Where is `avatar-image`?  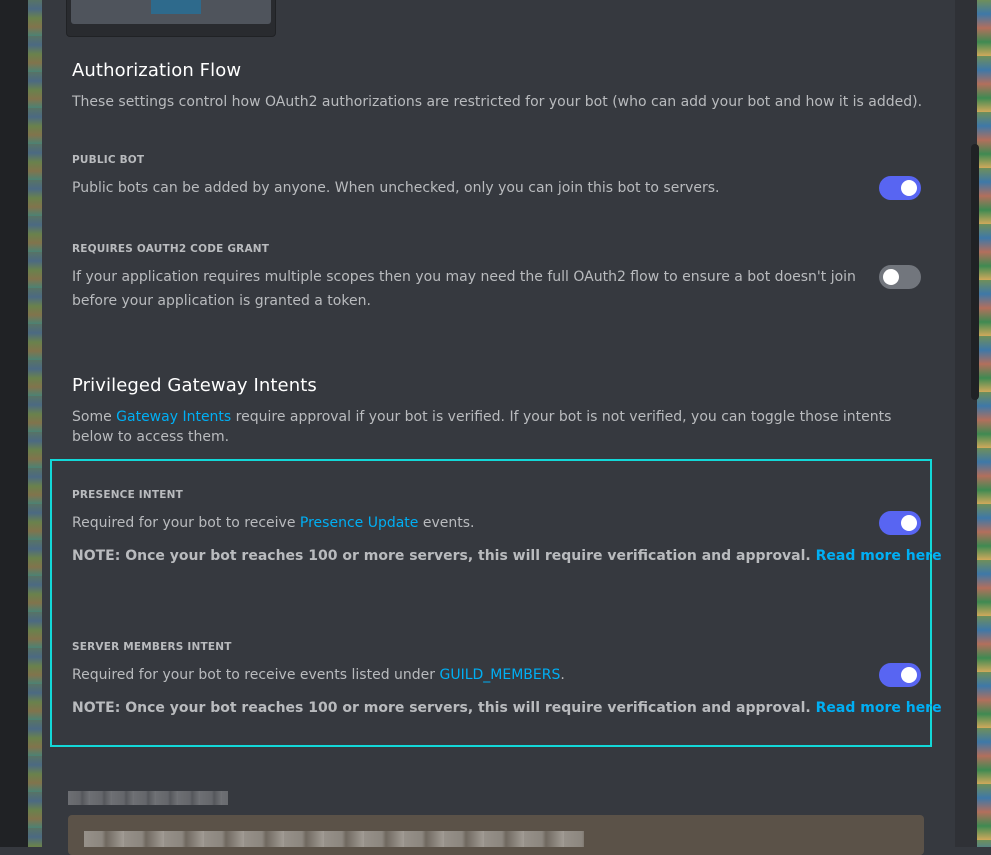
avatar-image is located at coordinates (176, 7).